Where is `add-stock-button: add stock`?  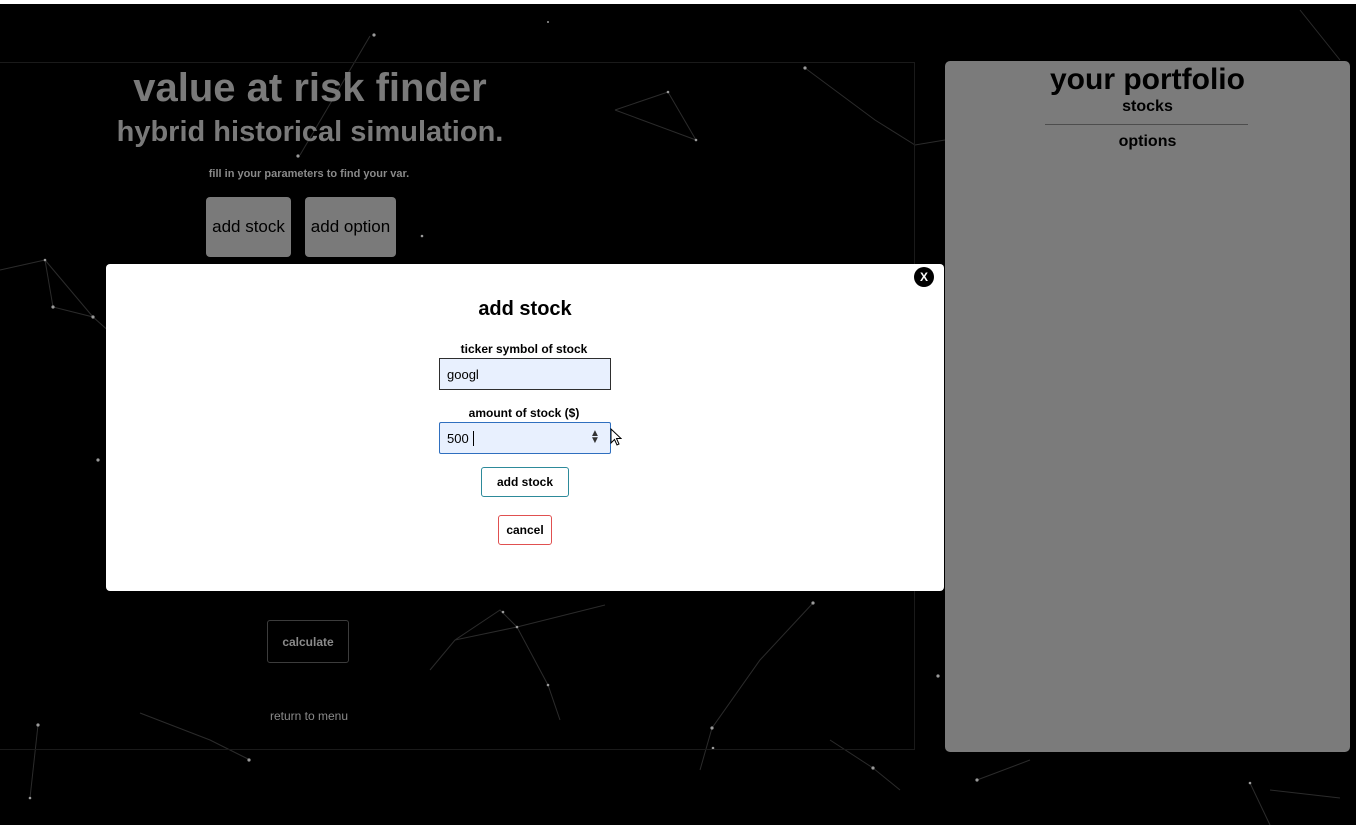
add-stock-button: add stock is located at coordinates (248, 227).